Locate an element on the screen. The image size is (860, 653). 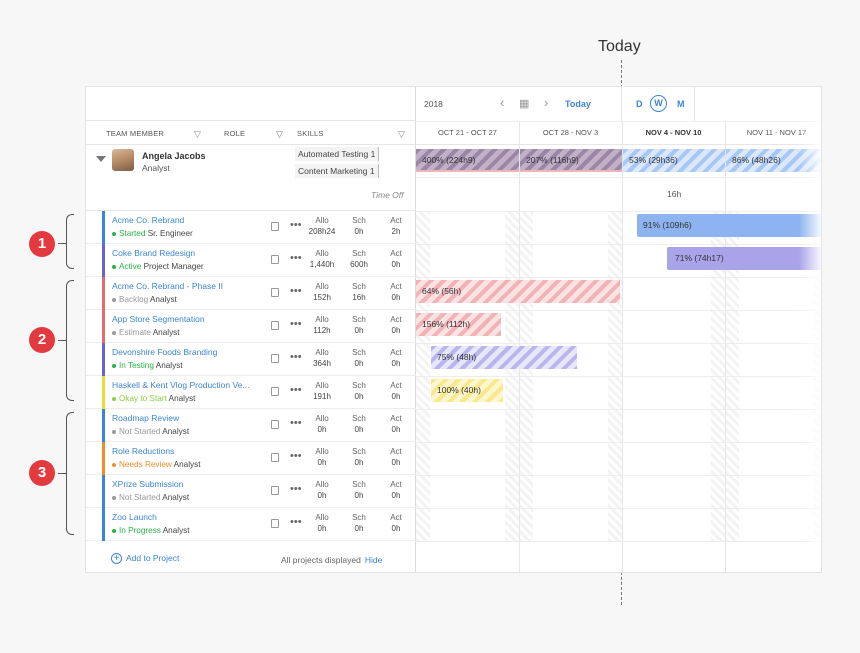
summary-bar: 207% (116h9) is located at coordinates (571, 160).